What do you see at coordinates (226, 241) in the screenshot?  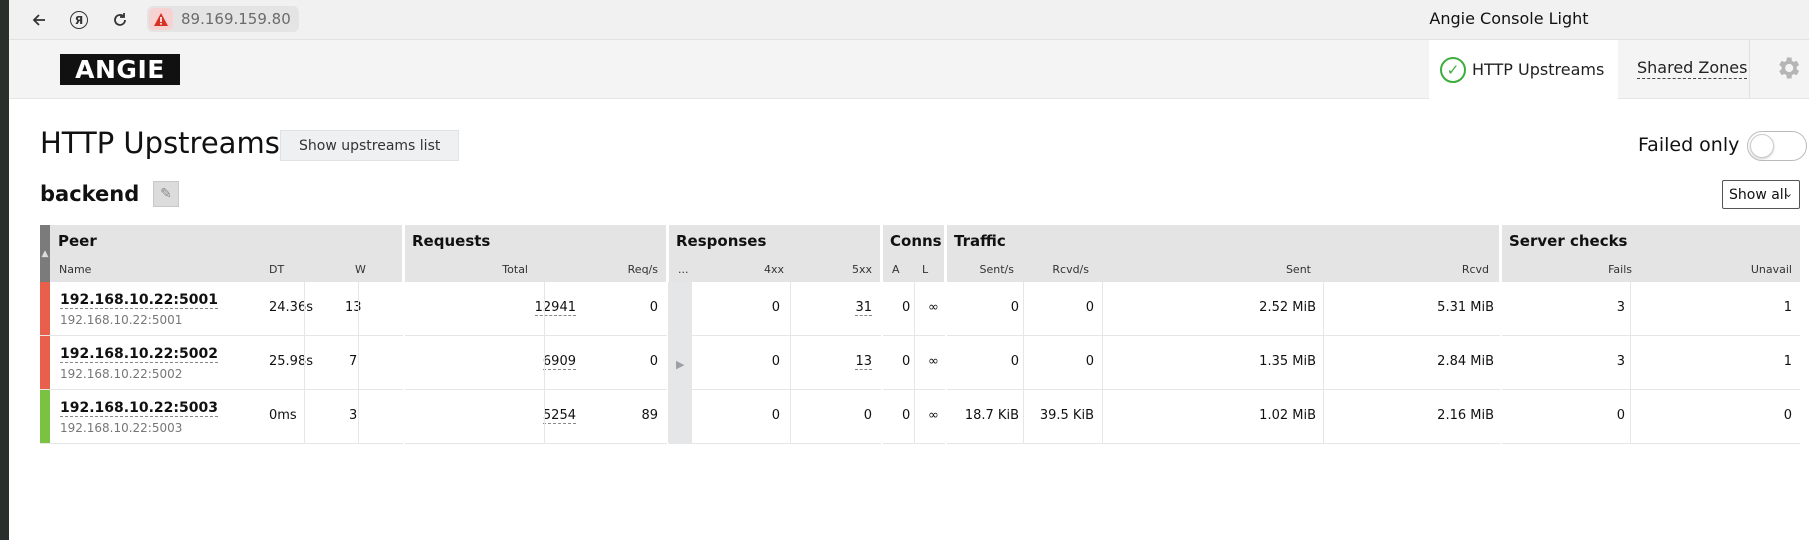 I see `group-header-peer: Peer` at bounding box center [226, 241].